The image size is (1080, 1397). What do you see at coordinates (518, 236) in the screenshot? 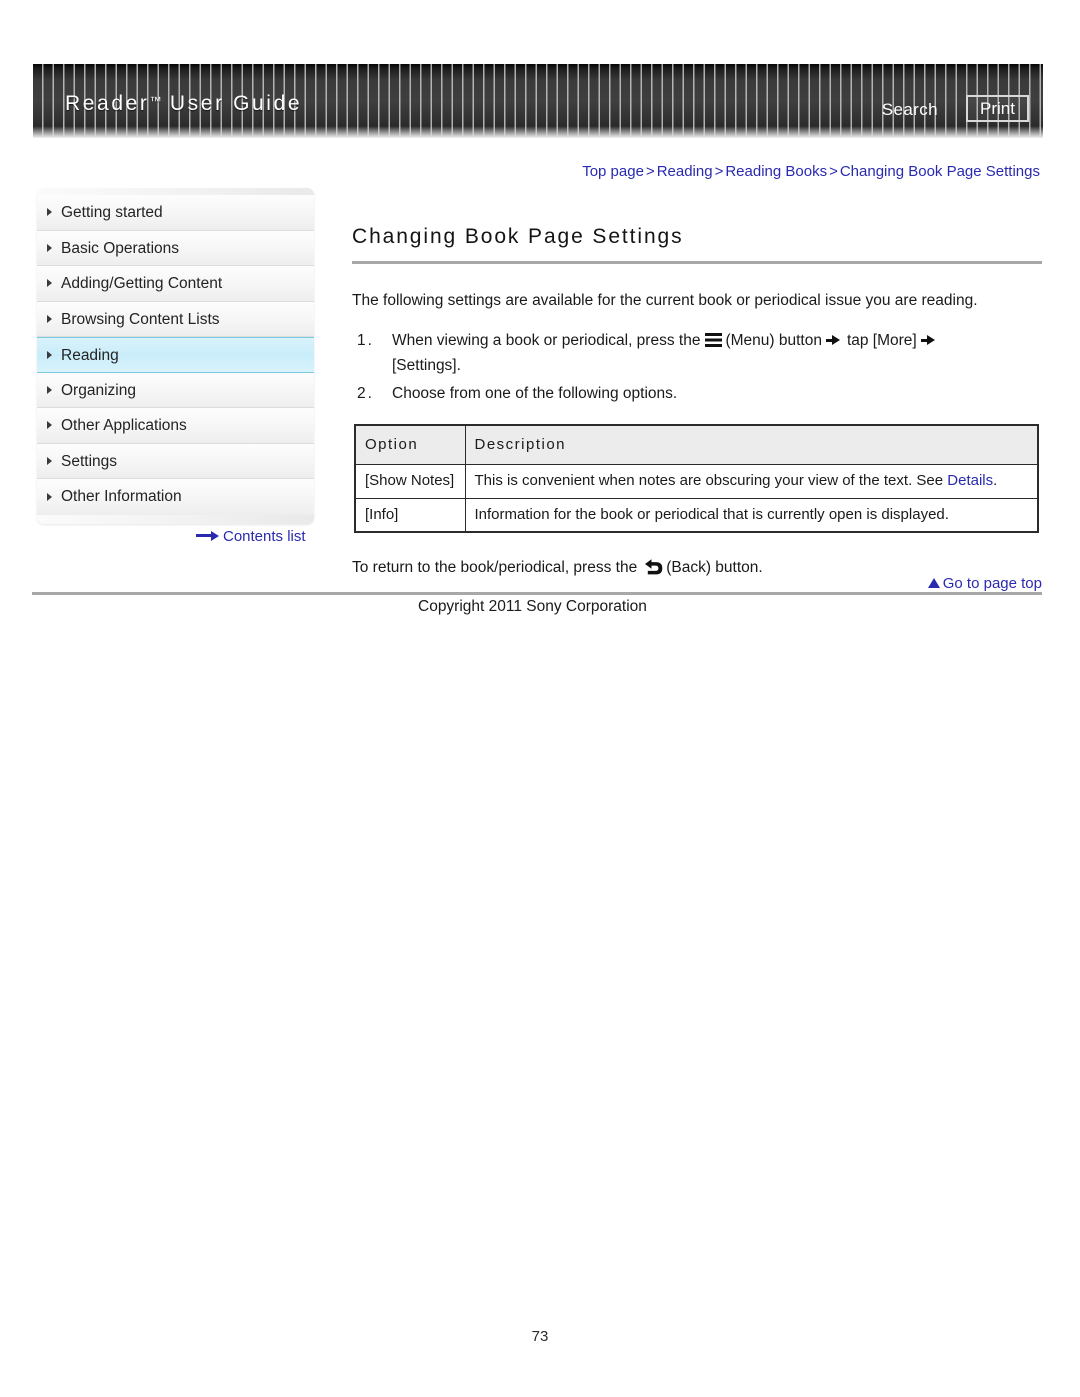
I see `page-title: Changing Book Page Settings` at bounding box center [518, 236].